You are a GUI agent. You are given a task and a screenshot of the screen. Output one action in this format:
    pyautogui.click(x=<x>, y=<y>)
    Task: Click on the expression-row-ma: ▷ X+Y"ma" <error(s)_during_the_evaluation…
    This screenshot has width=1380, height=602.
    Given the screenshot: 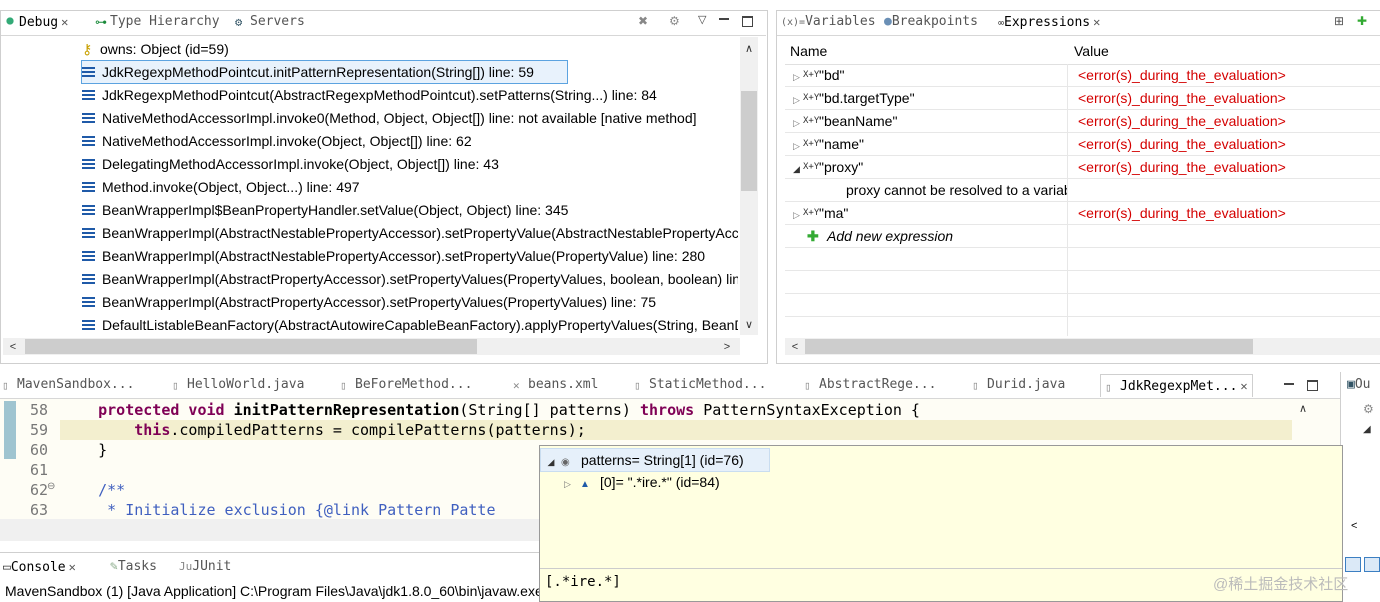 What is the action you would take?
    pyautogui.click(x=1082, y=213)
    